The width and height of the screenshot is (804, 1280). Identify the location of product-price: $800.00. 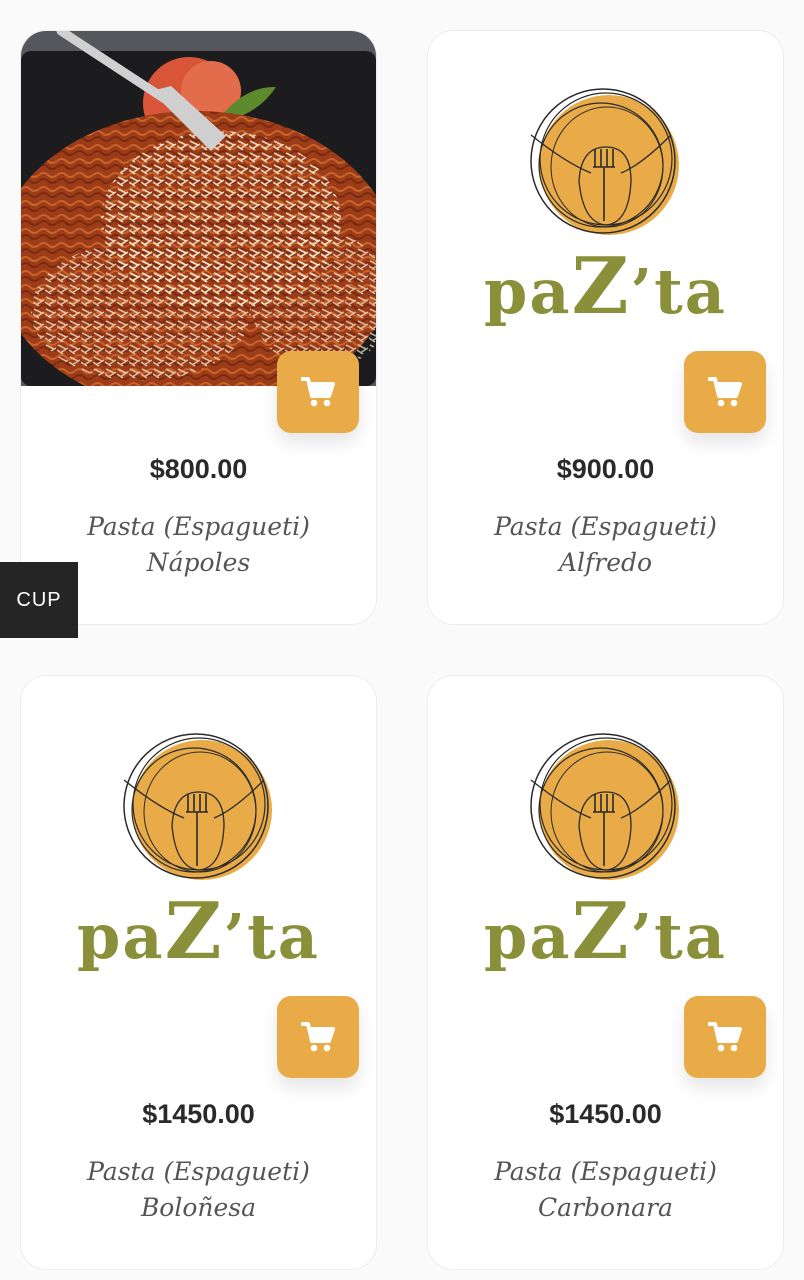
(198, 469).